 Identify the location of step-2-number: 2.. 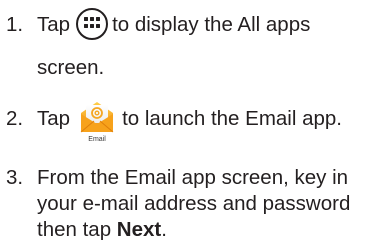
(15, 118).